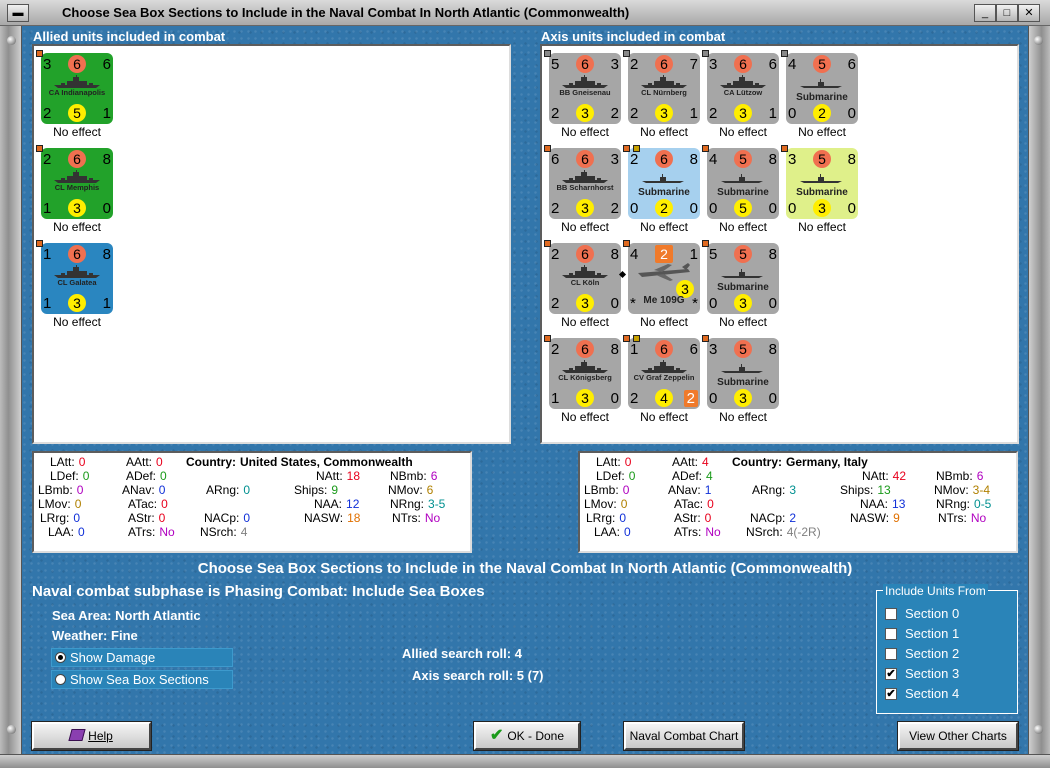 The height and width of the screenshot is (768, 1050). What do you see at coordinates (601, 490) in the screenshot?
I see `lbmb-label: LBmb:` at bounding box center [601, 490].